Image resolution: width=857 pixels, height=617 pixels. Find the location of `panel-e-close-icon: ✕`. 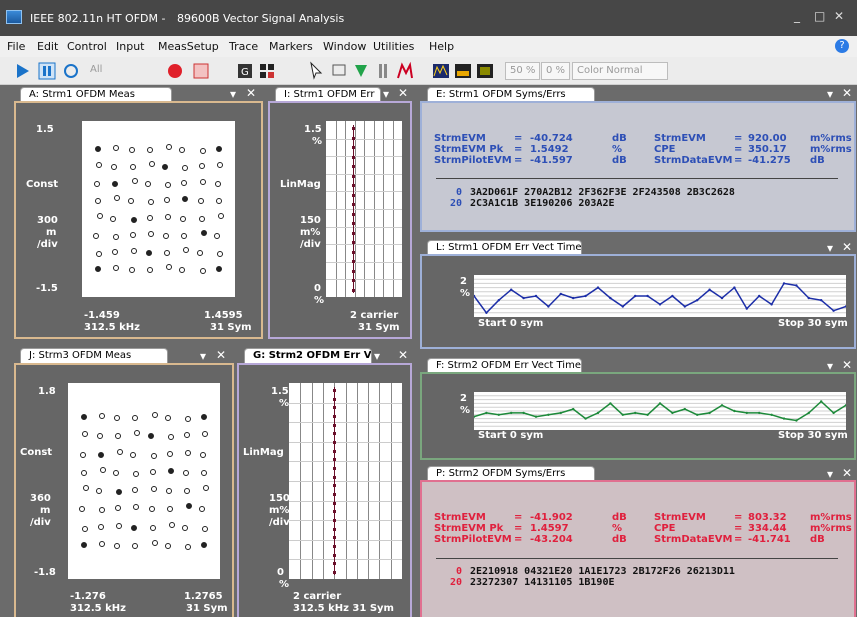

panel-e-close-icon: ✕ is located at coordinates (847, 93).